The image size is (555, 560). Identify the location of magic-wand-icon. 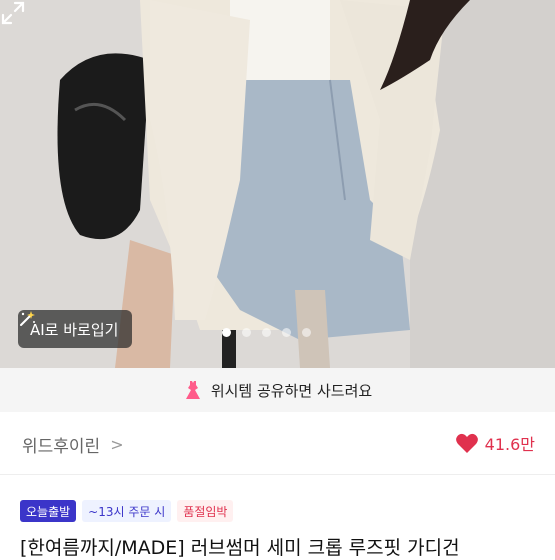
(27, 318).